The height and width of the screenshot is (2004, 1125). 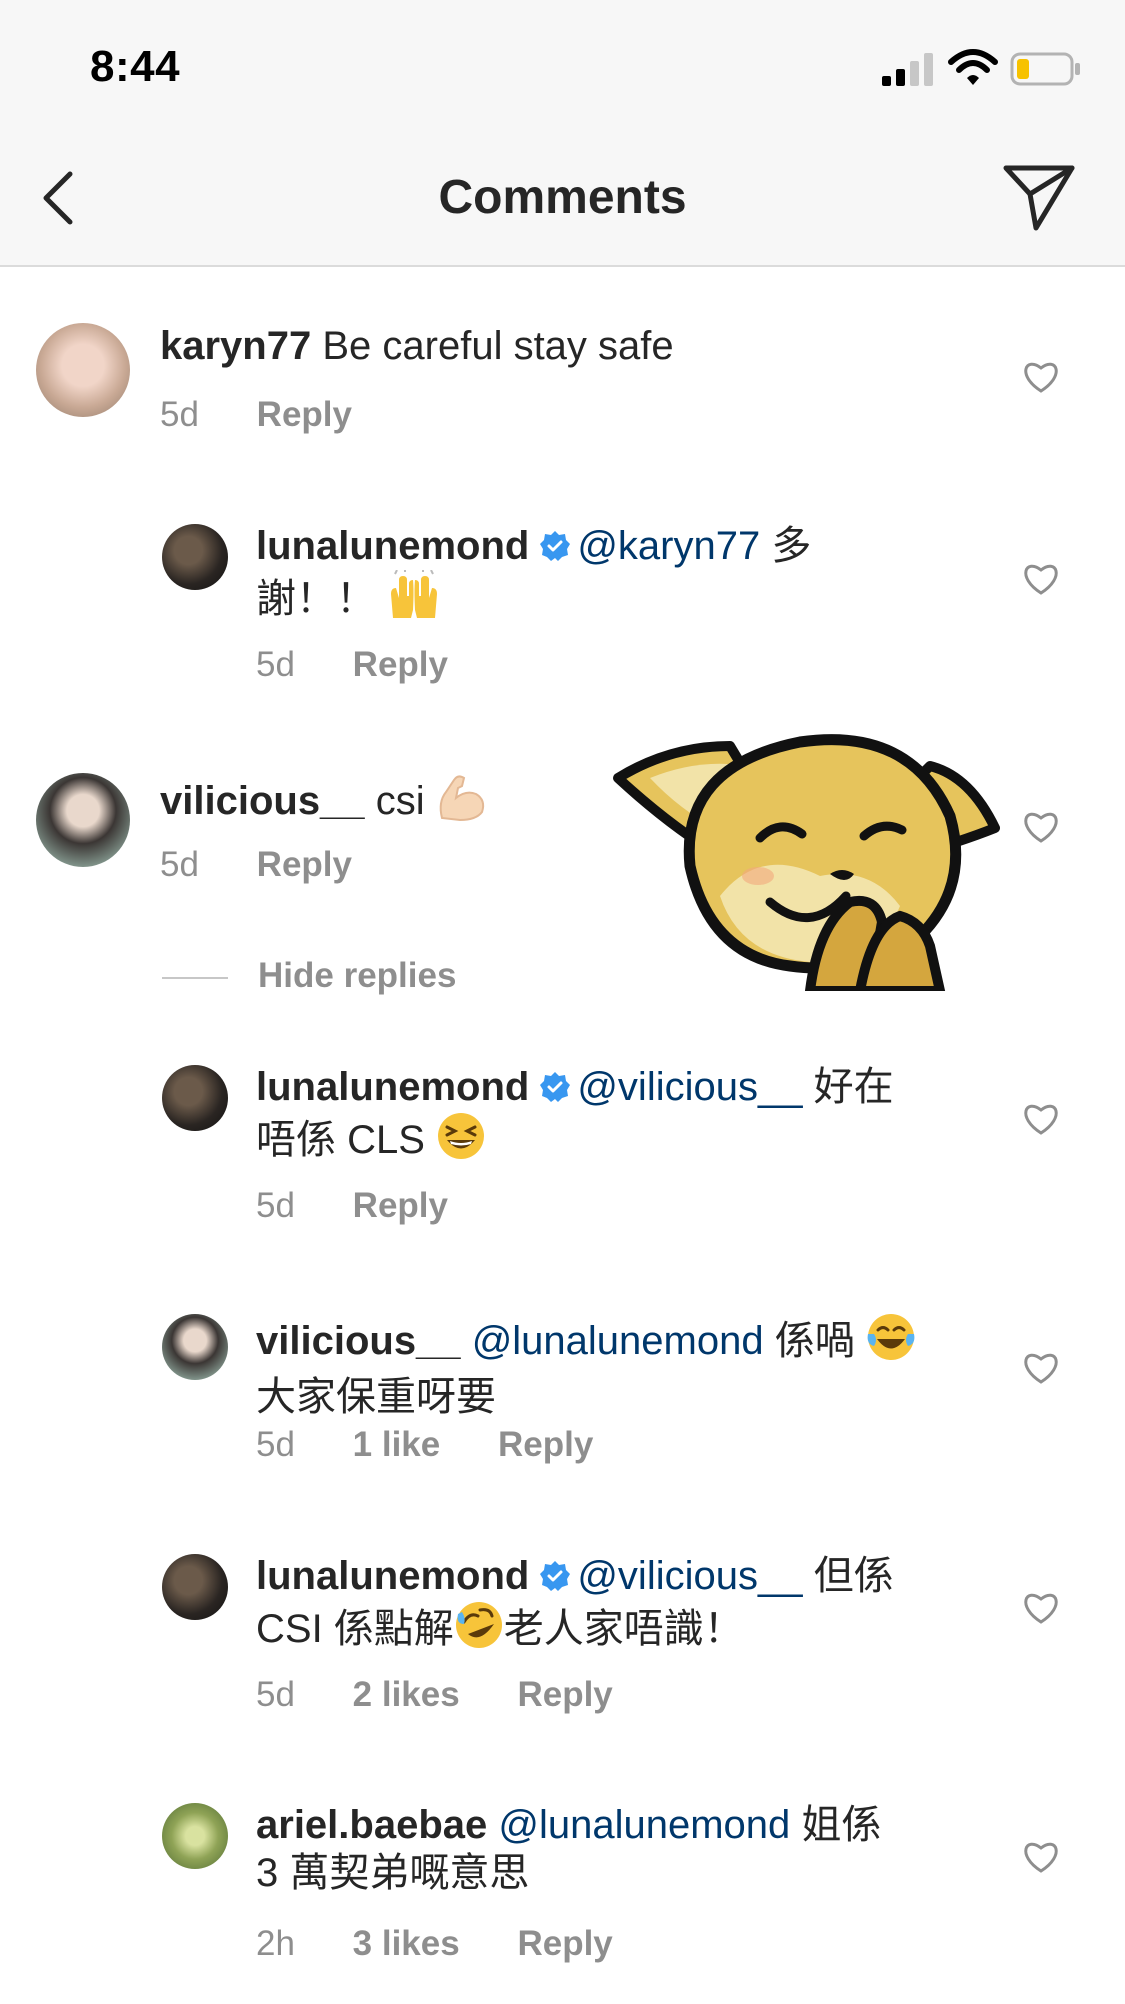 What do you see at coordinates (806, 862) in the screenshot?
I see `shiba-sticker` at bounding box center [806, 862].